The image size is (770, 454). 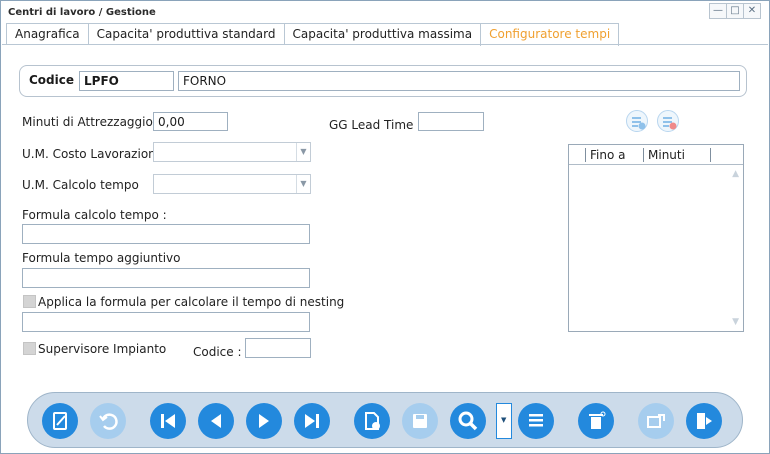 I want to click on gg-lead-time-label: GG Lead Time :, so click(x=375, y=125).